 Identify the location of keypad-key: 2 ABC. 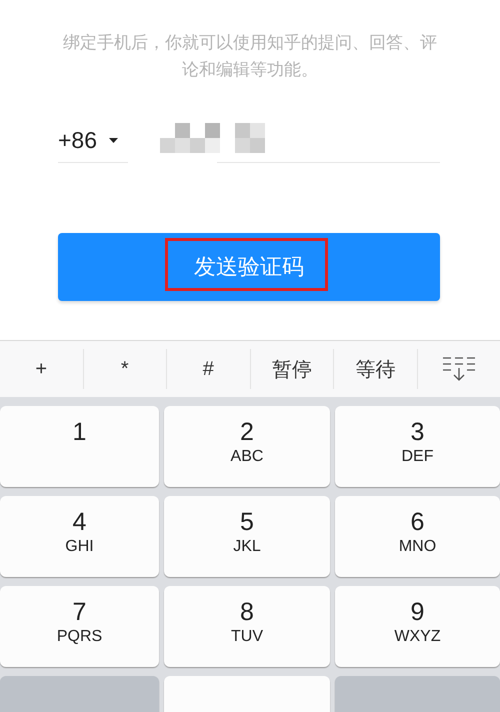
(247, 446).